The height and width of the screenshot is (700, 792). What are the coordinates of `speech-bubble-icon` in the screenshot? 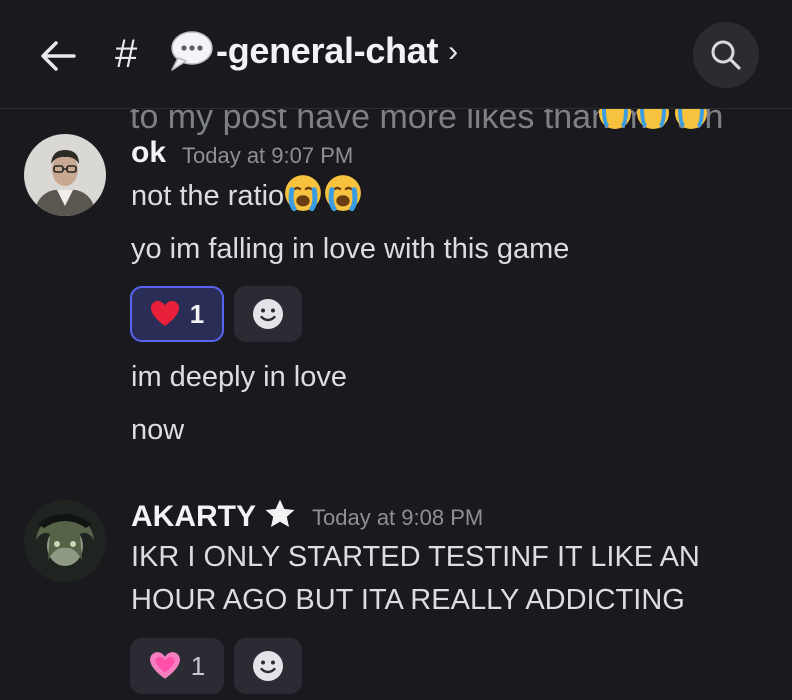 It's located at (192, 51).